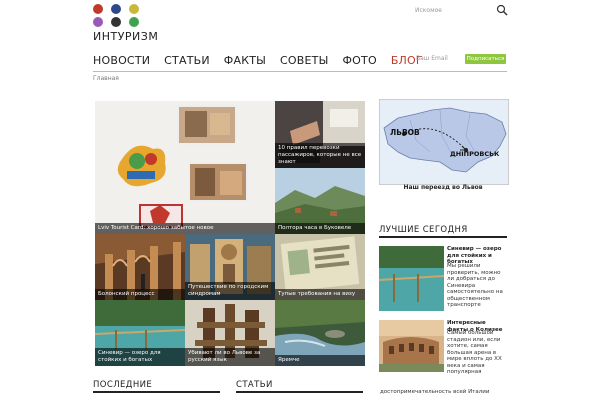  I want to click on map-city-dnipro: ДНІПРОВСЬК, so click(475, 154).